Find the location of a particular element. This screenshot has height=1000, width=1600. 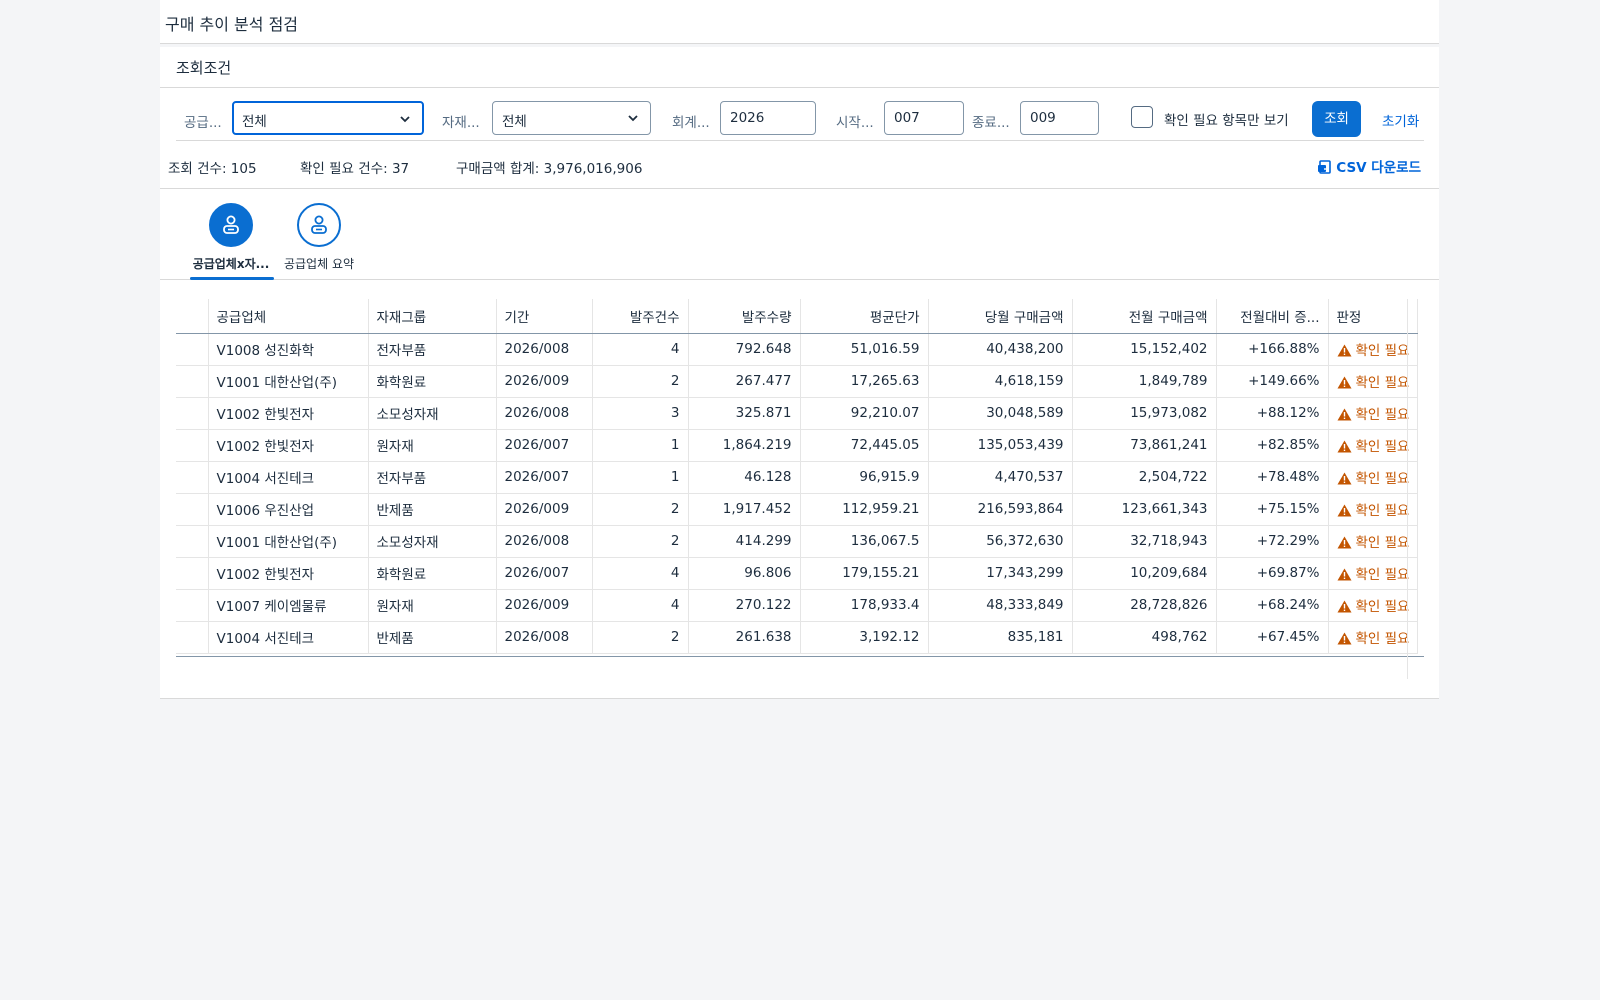

column-header: 발주수량 is located at coordinates (744, 316).